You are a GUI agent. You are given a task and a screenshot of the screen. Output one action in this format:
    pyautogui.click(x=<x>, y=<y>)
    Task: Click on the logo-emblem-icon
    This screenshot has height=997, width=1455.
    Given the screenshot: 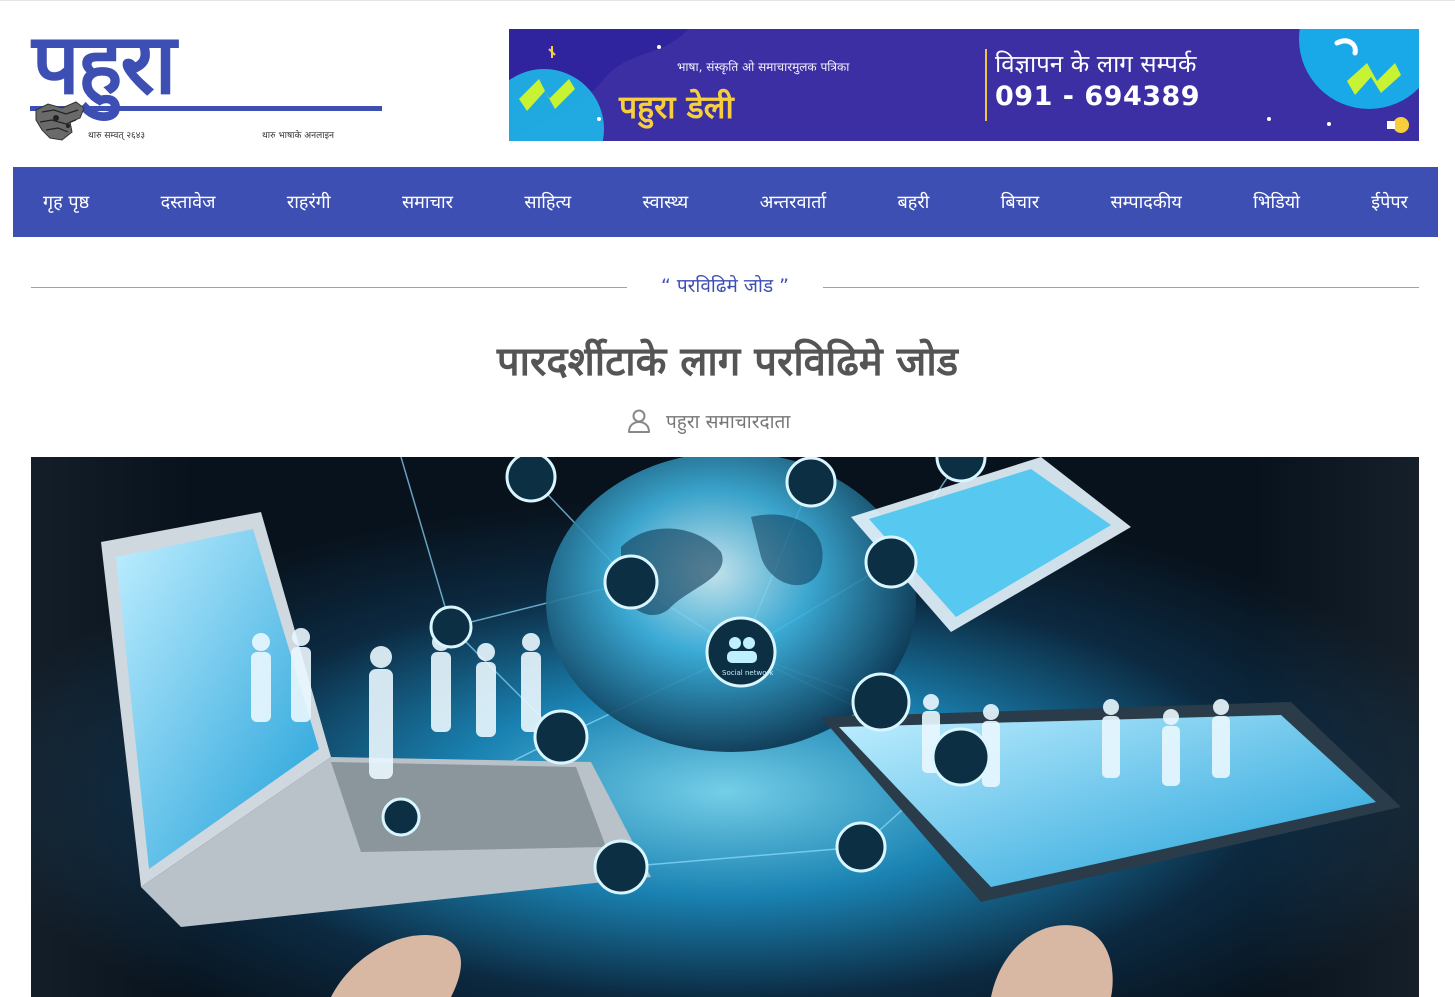 What is the action you would take?
    pyautogui.click(x=60, y=121)
    